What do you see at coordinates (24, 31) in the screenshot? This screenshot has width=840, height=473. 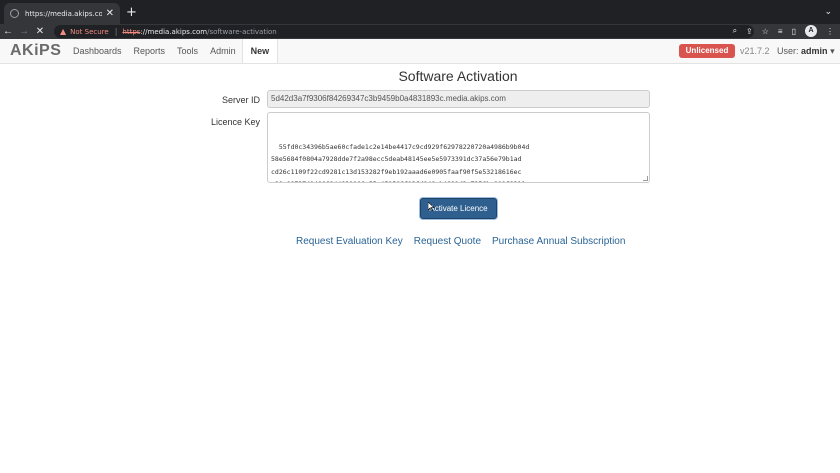 I see `forward-icon: →` at bounding box center [24, 31].